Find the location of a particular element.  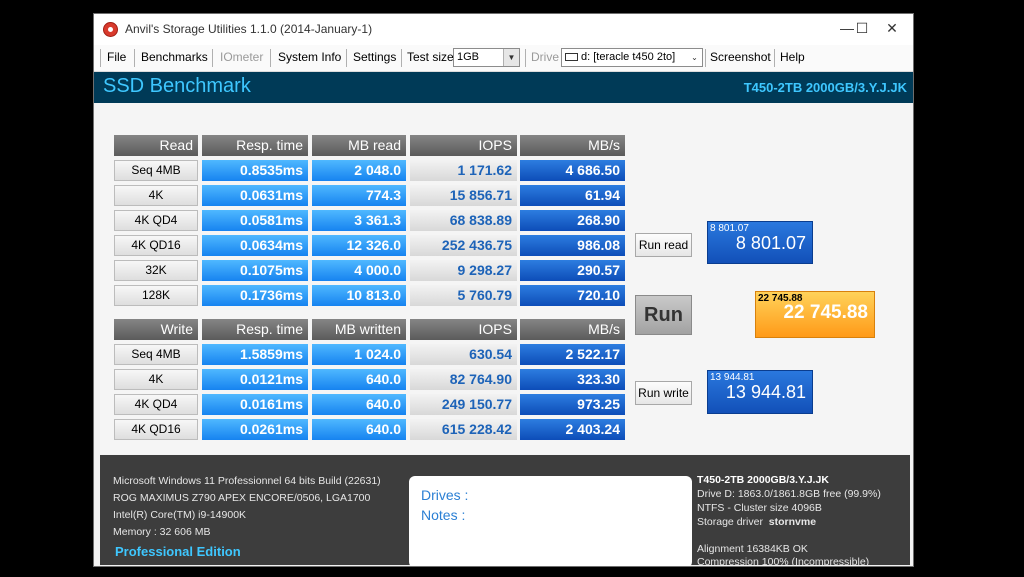

read-resp-time-header: Resp. time is located at coordinates (255, 145).